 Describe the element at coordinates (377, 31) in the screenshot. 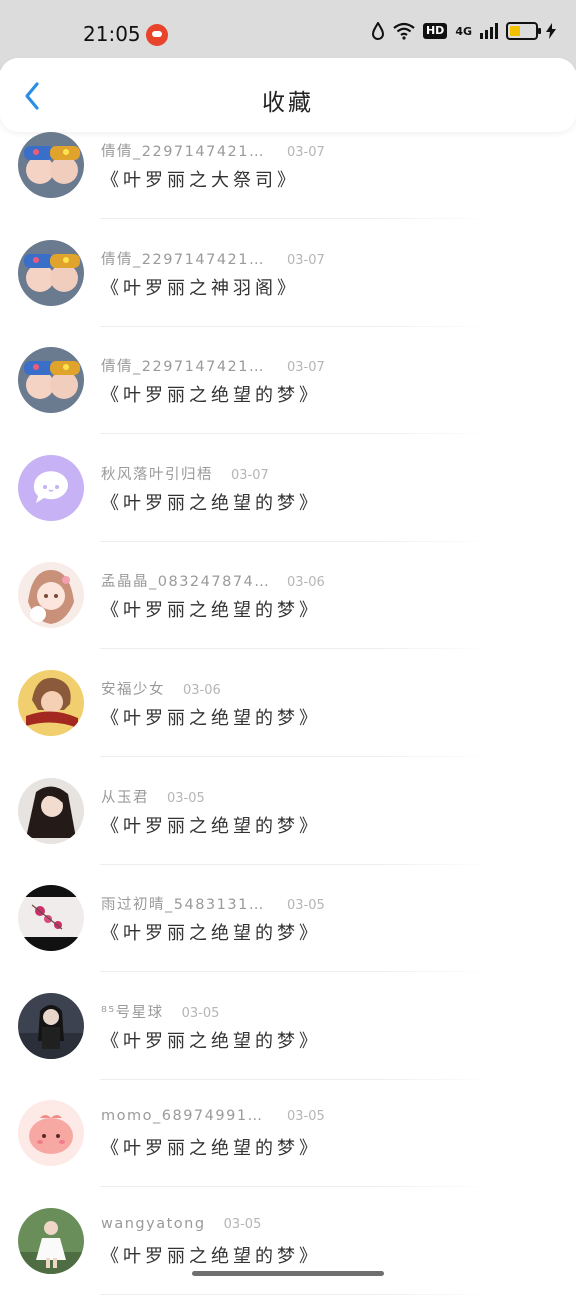

I see `drop-icon` at that location.